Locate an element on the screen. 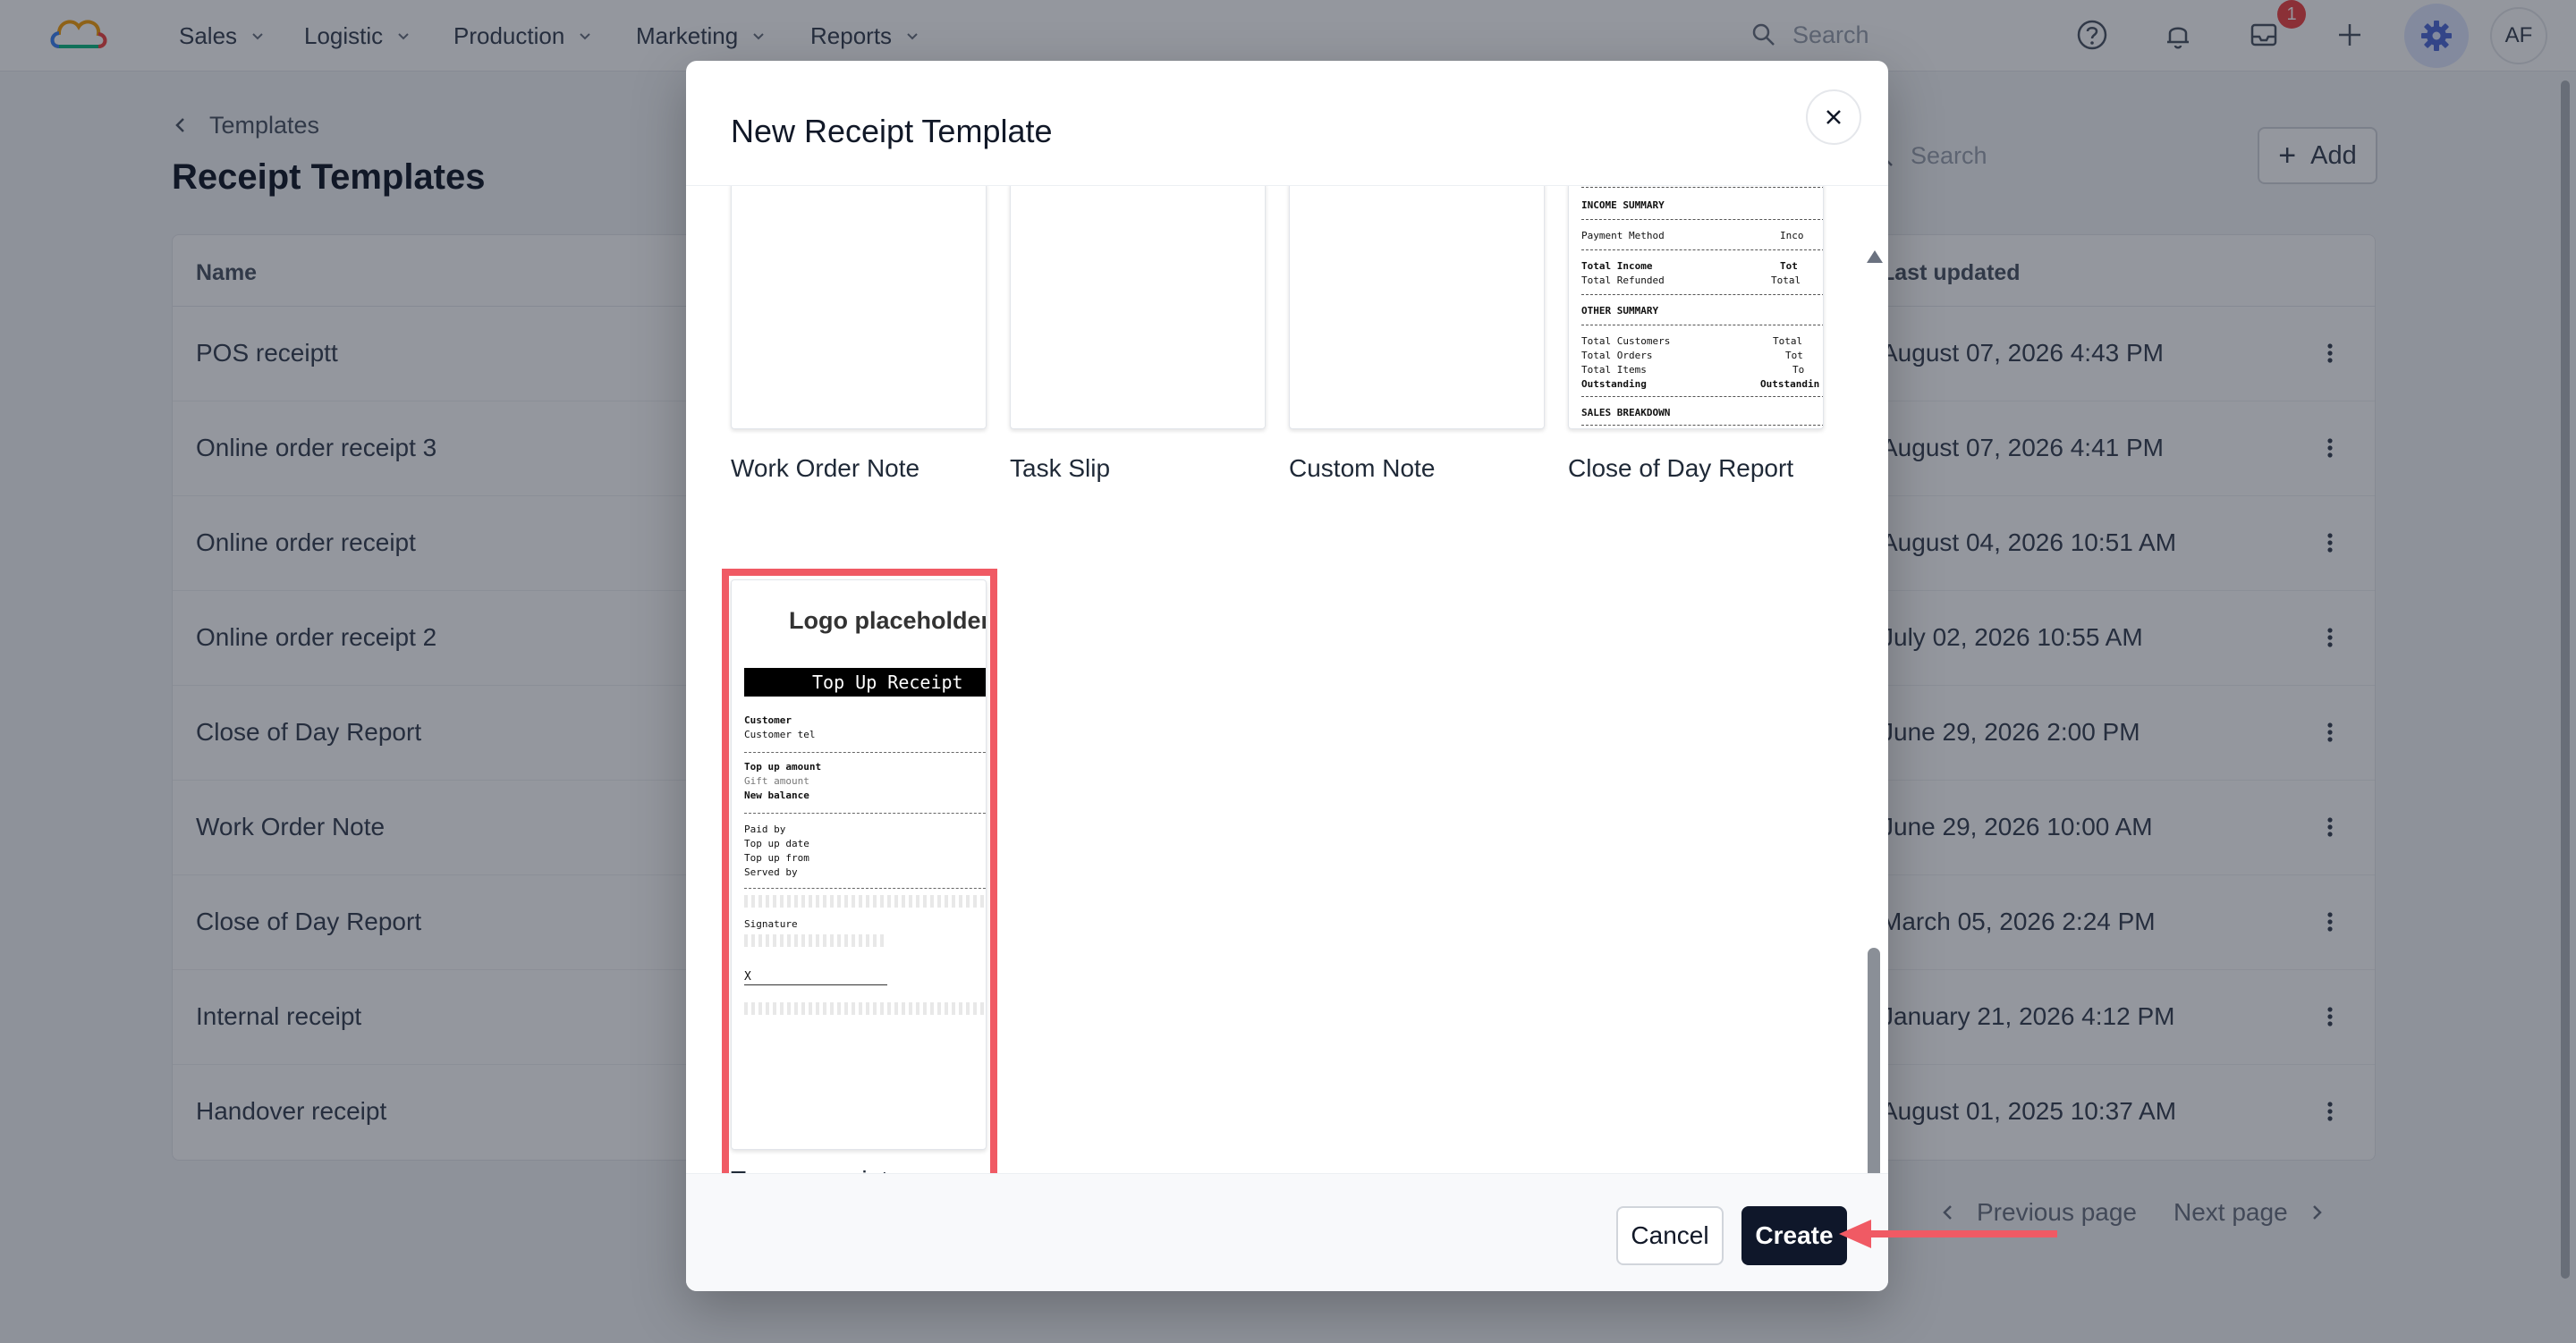 The width and height of the screenshot is (2576, 1343). template-card-task-slip is located at coordinates (1138, 308).